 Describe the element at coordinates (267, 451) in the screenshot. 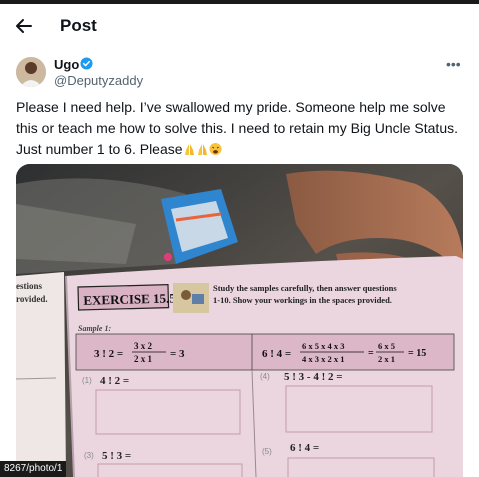

I see `question-5-num: (5)` at that location.